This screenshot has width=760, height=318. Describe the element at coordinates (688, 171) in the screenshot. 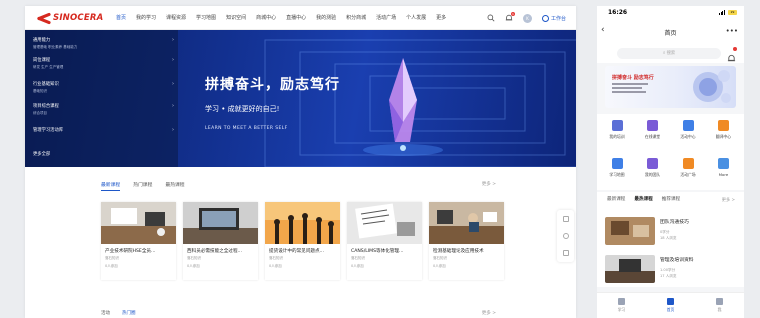

I see `mobile-grid-item: 活动广场` at that location.